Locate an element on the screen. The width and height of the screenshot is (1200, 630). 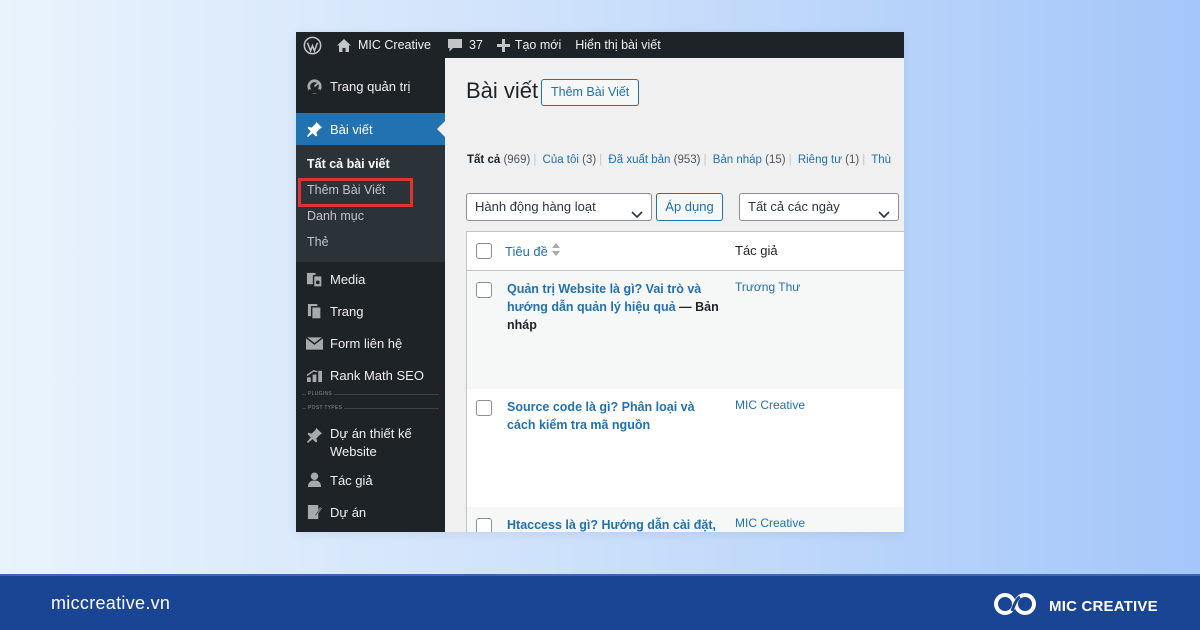
filter-mine-count: (3) is located at coordinates (589, 160).